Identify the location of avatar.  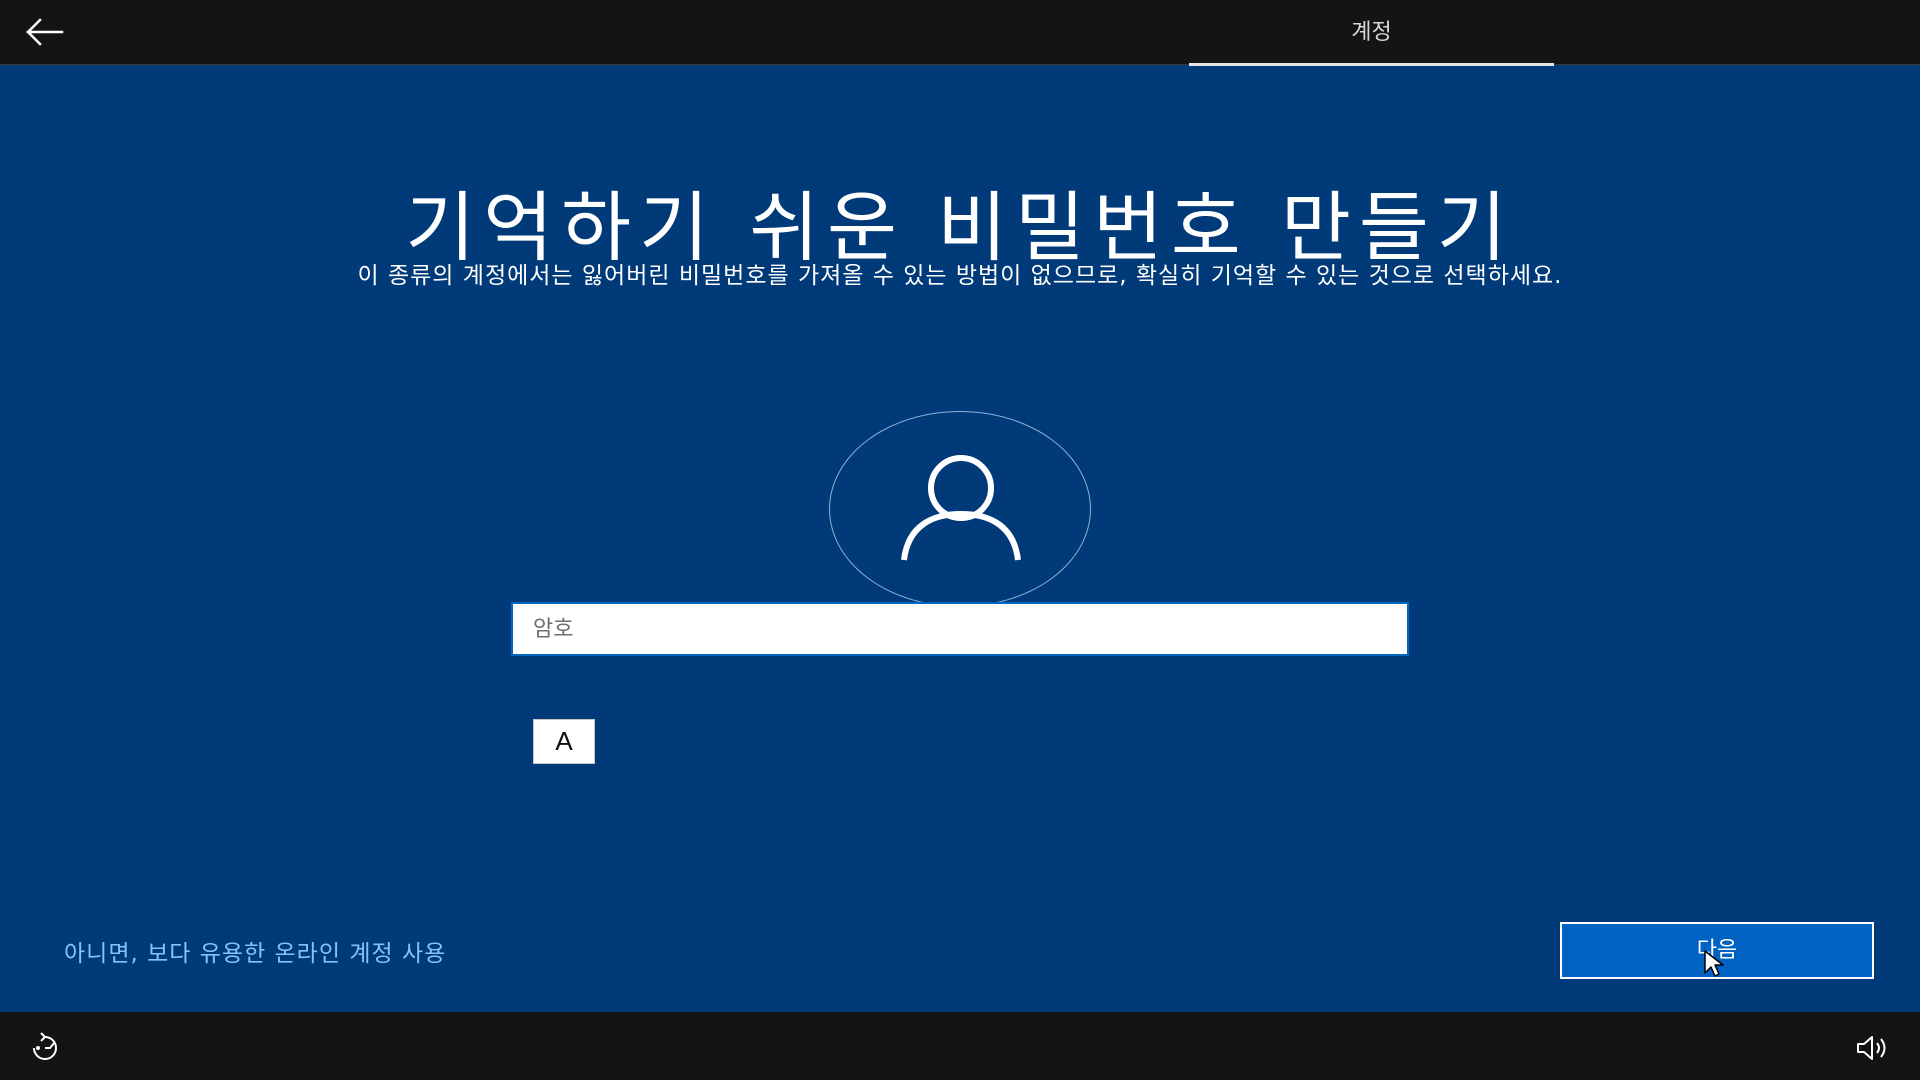
(960, 509).